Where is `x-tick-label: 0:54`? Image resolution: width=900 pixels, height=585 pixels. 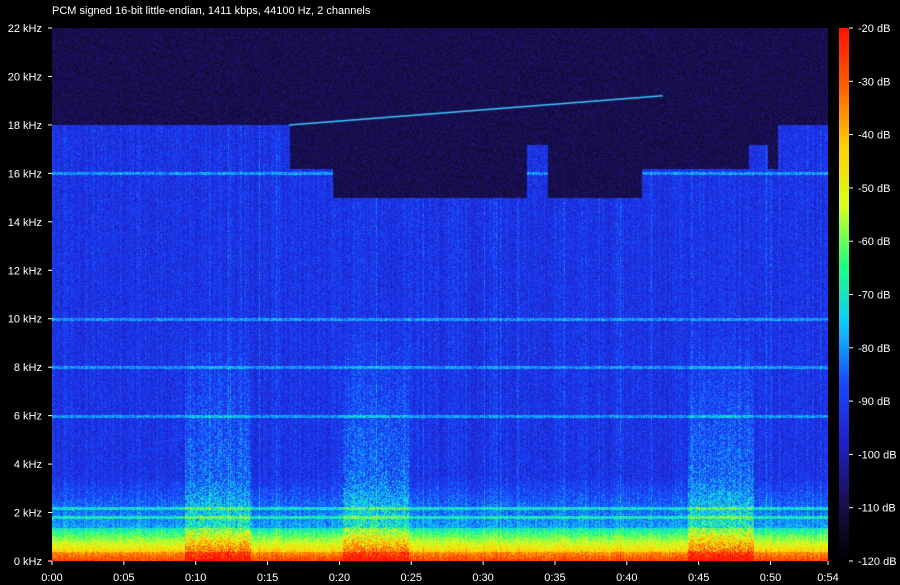
x-tick-label: 0:54 is located at coordinates (827, 578).